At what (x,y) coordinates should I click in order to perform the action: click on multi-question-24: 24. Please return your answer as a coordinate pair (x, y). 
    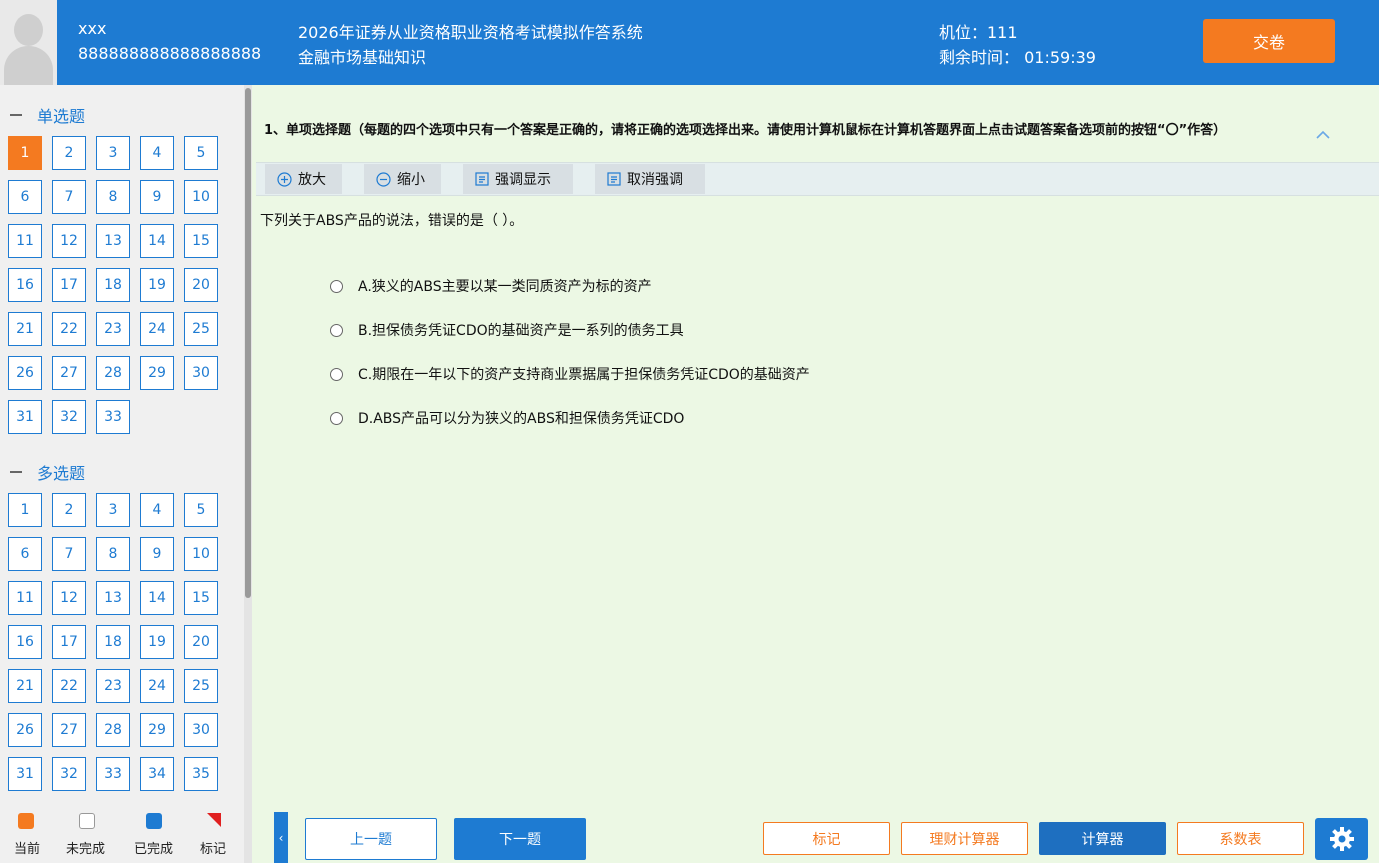
    Looking at the image, I should click on (157, 686).